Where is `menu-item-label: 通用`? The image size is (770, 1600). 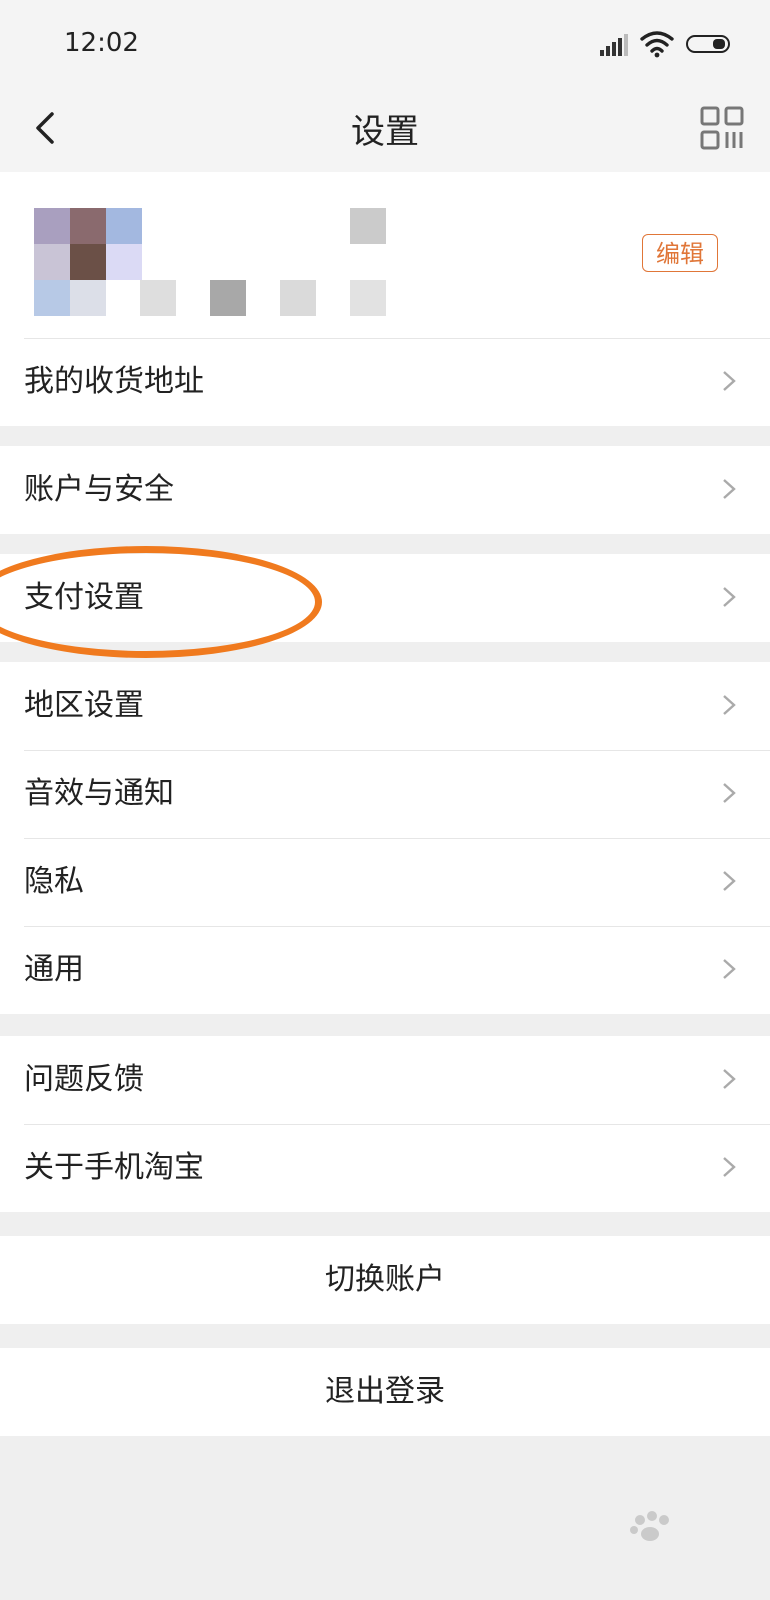 menu-item-label: 通用 is located at coordinates (54, 969).